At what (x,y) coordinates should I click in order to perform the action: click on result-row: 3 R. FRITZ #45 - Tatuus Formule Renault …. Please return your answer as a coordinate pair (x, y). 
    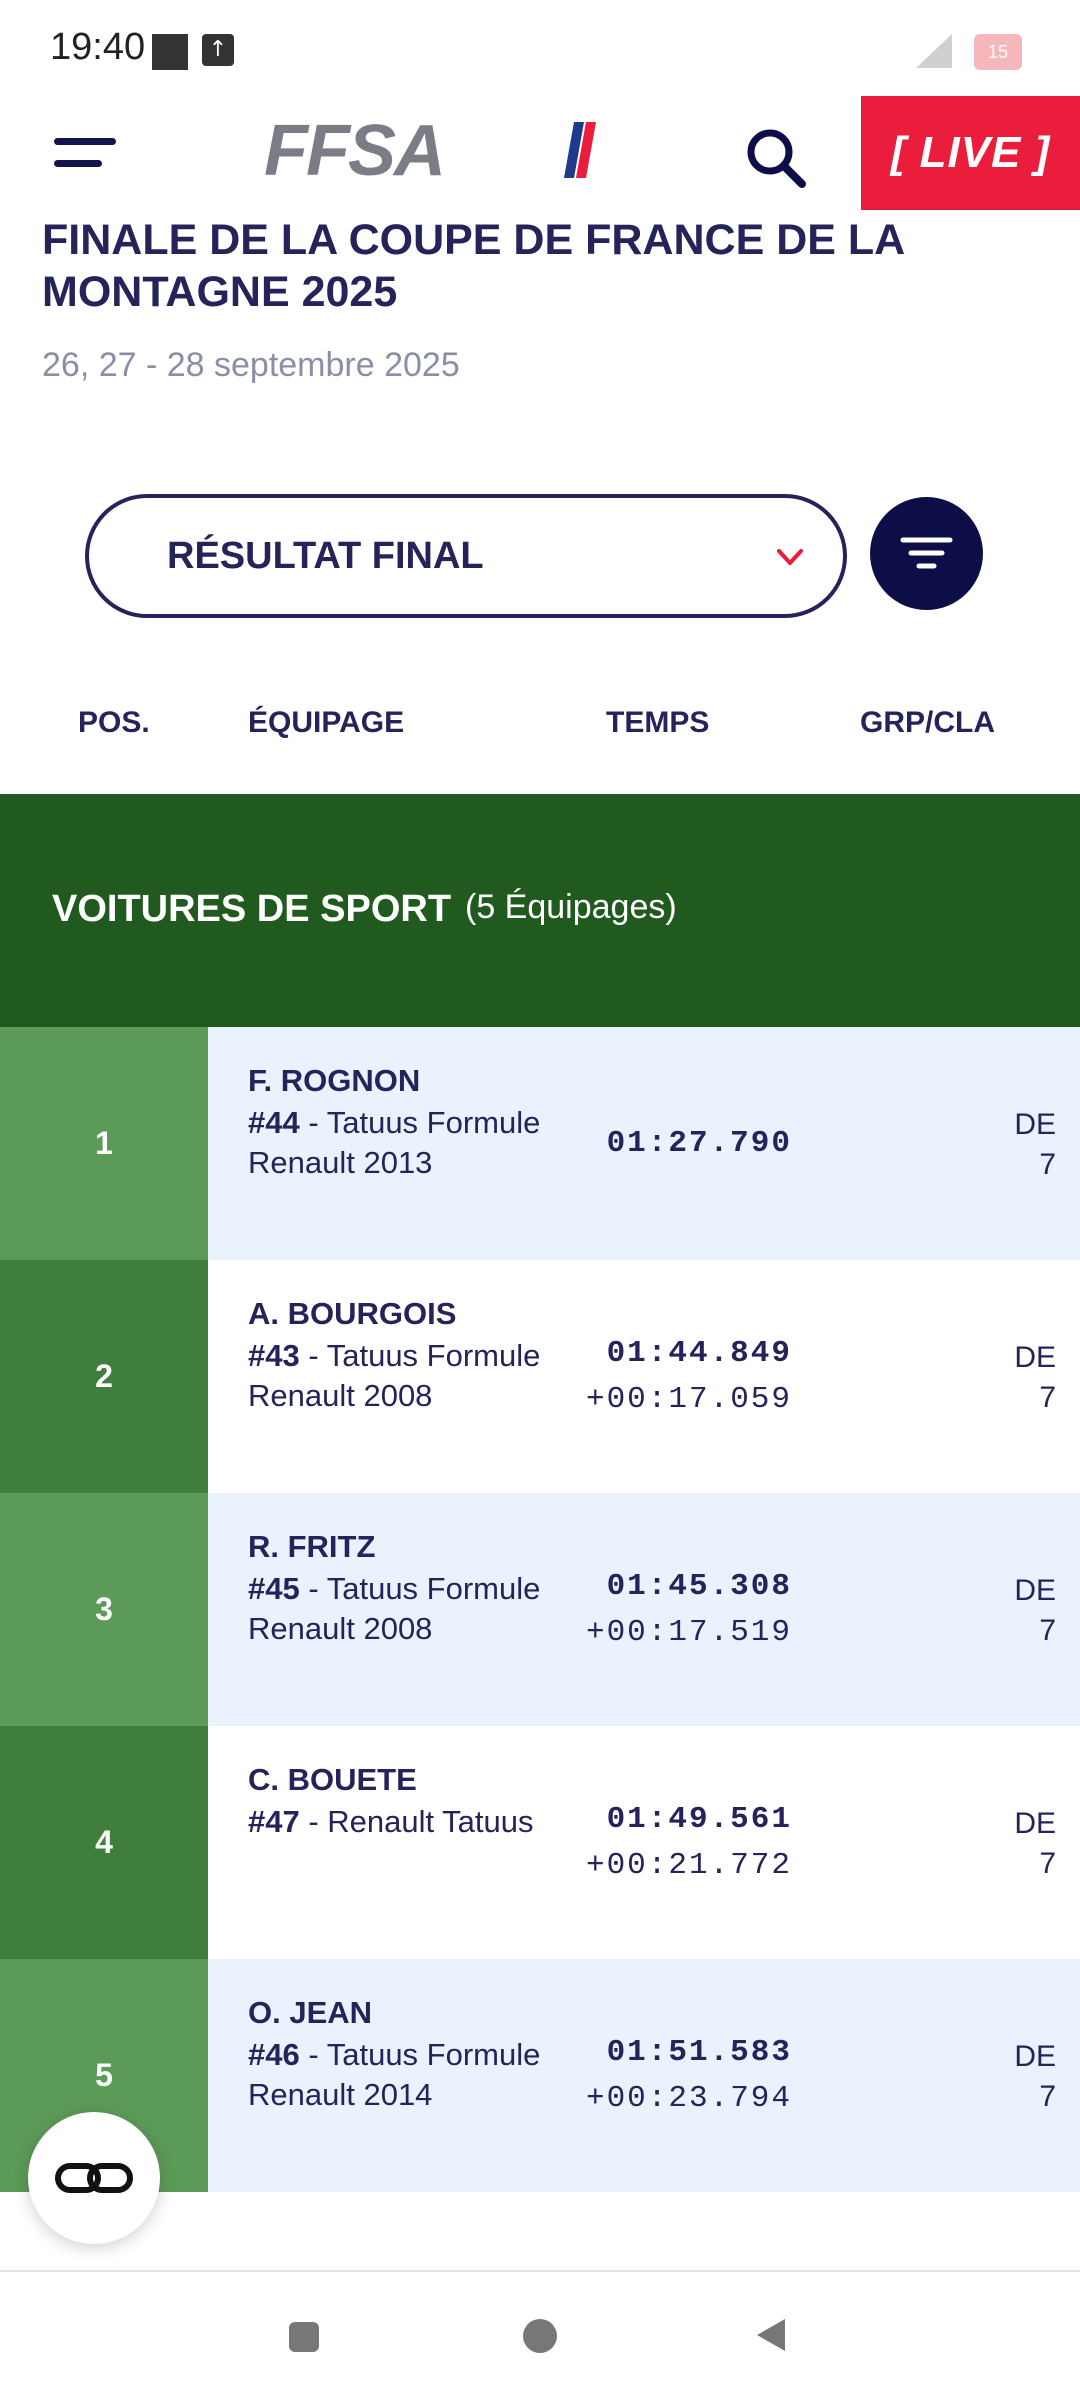
    Looking at the image, I should click on (540, 1609).